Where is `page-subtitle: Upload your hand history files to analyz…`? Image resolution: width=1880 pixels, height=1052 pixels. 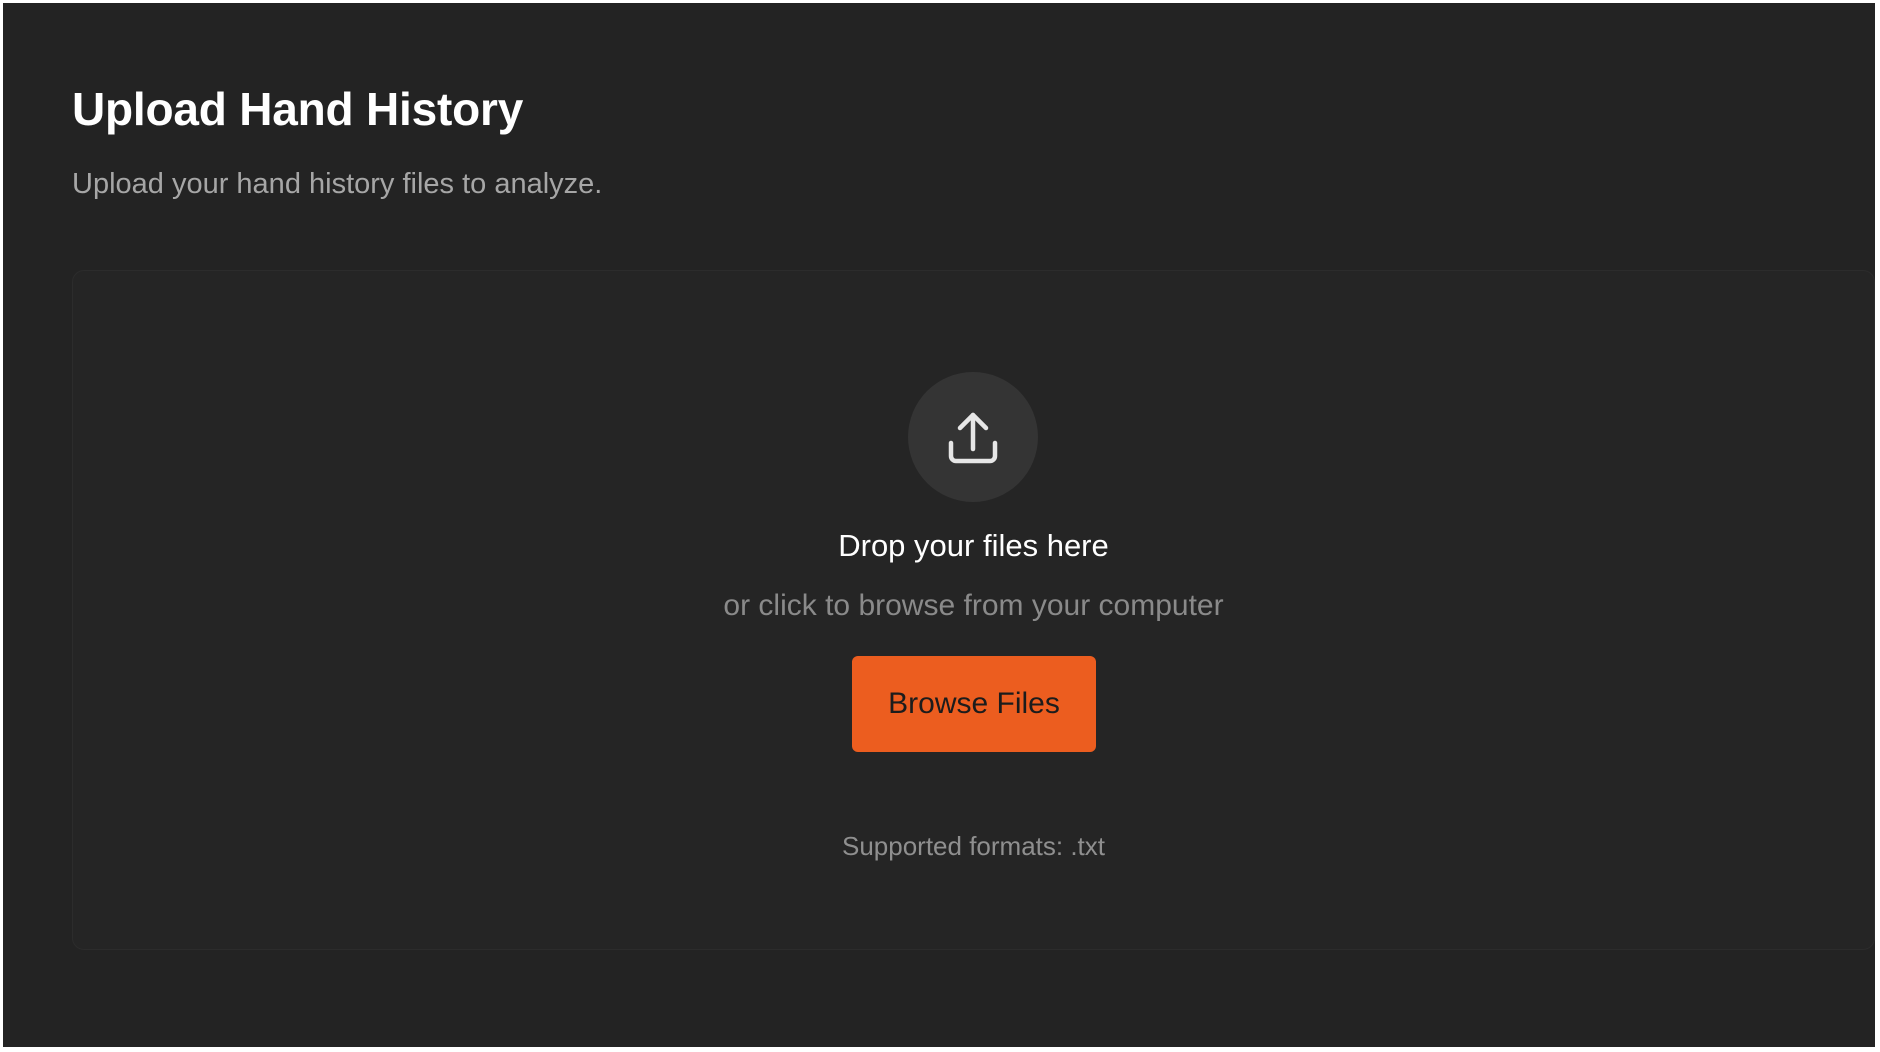 page-subtitle: Upload your hand history files to analyz… is located at coordinates (337, 184).